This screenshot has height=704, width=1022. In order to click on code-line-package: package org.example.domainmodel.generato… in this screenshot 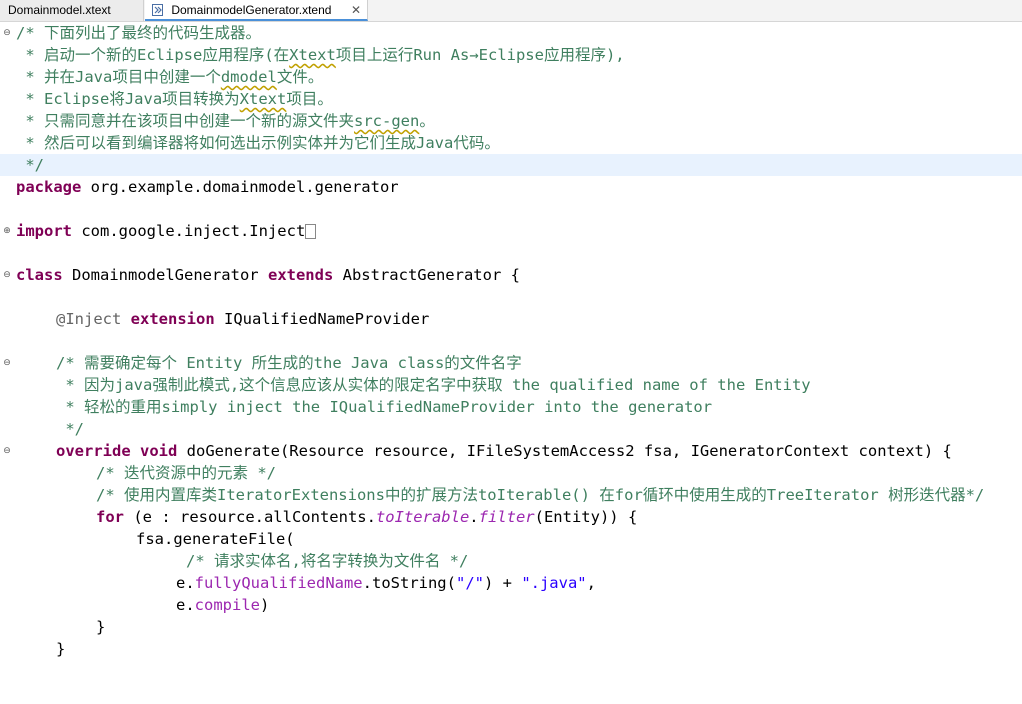, I will do `click(207, 187)`.